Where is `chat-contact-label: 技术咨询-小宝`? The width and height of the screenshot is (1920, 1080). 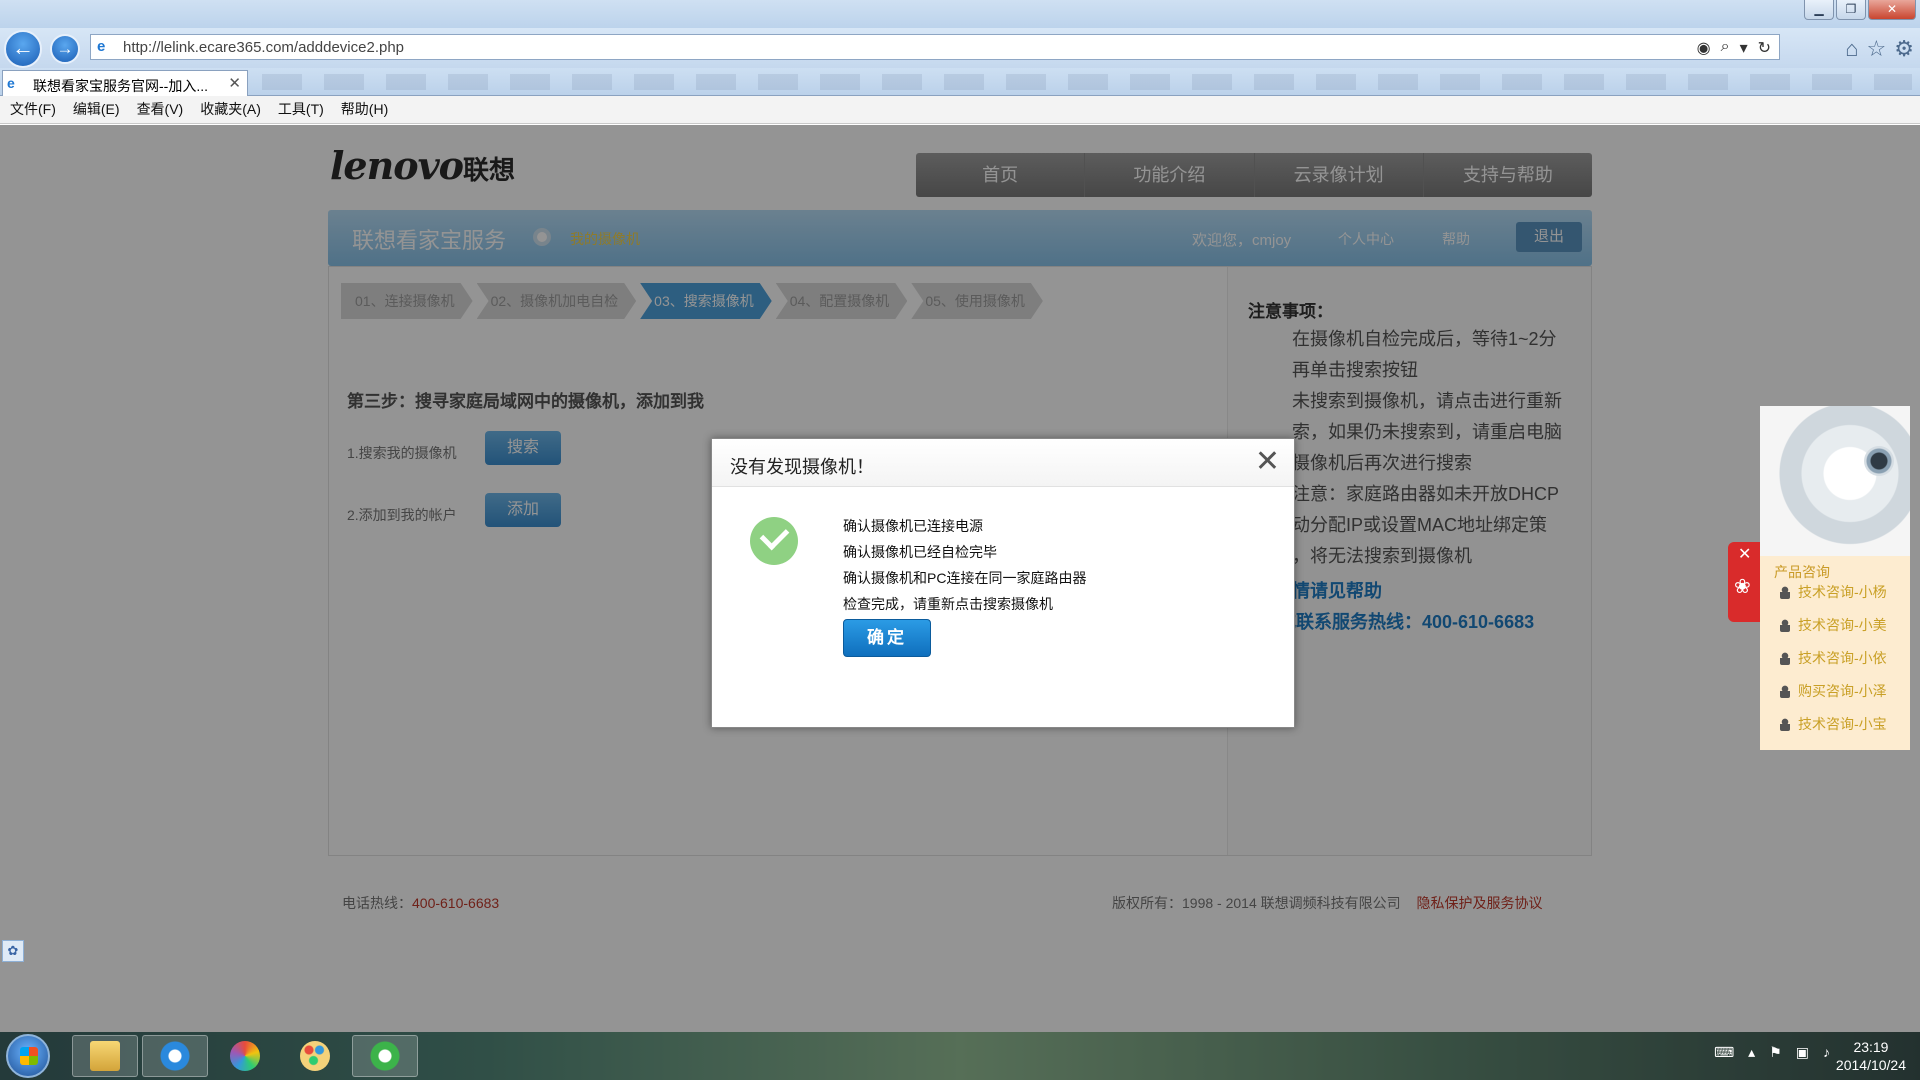
chat-contact-label: 技术咨询-小宝 is located at coordinates (1842, 724).